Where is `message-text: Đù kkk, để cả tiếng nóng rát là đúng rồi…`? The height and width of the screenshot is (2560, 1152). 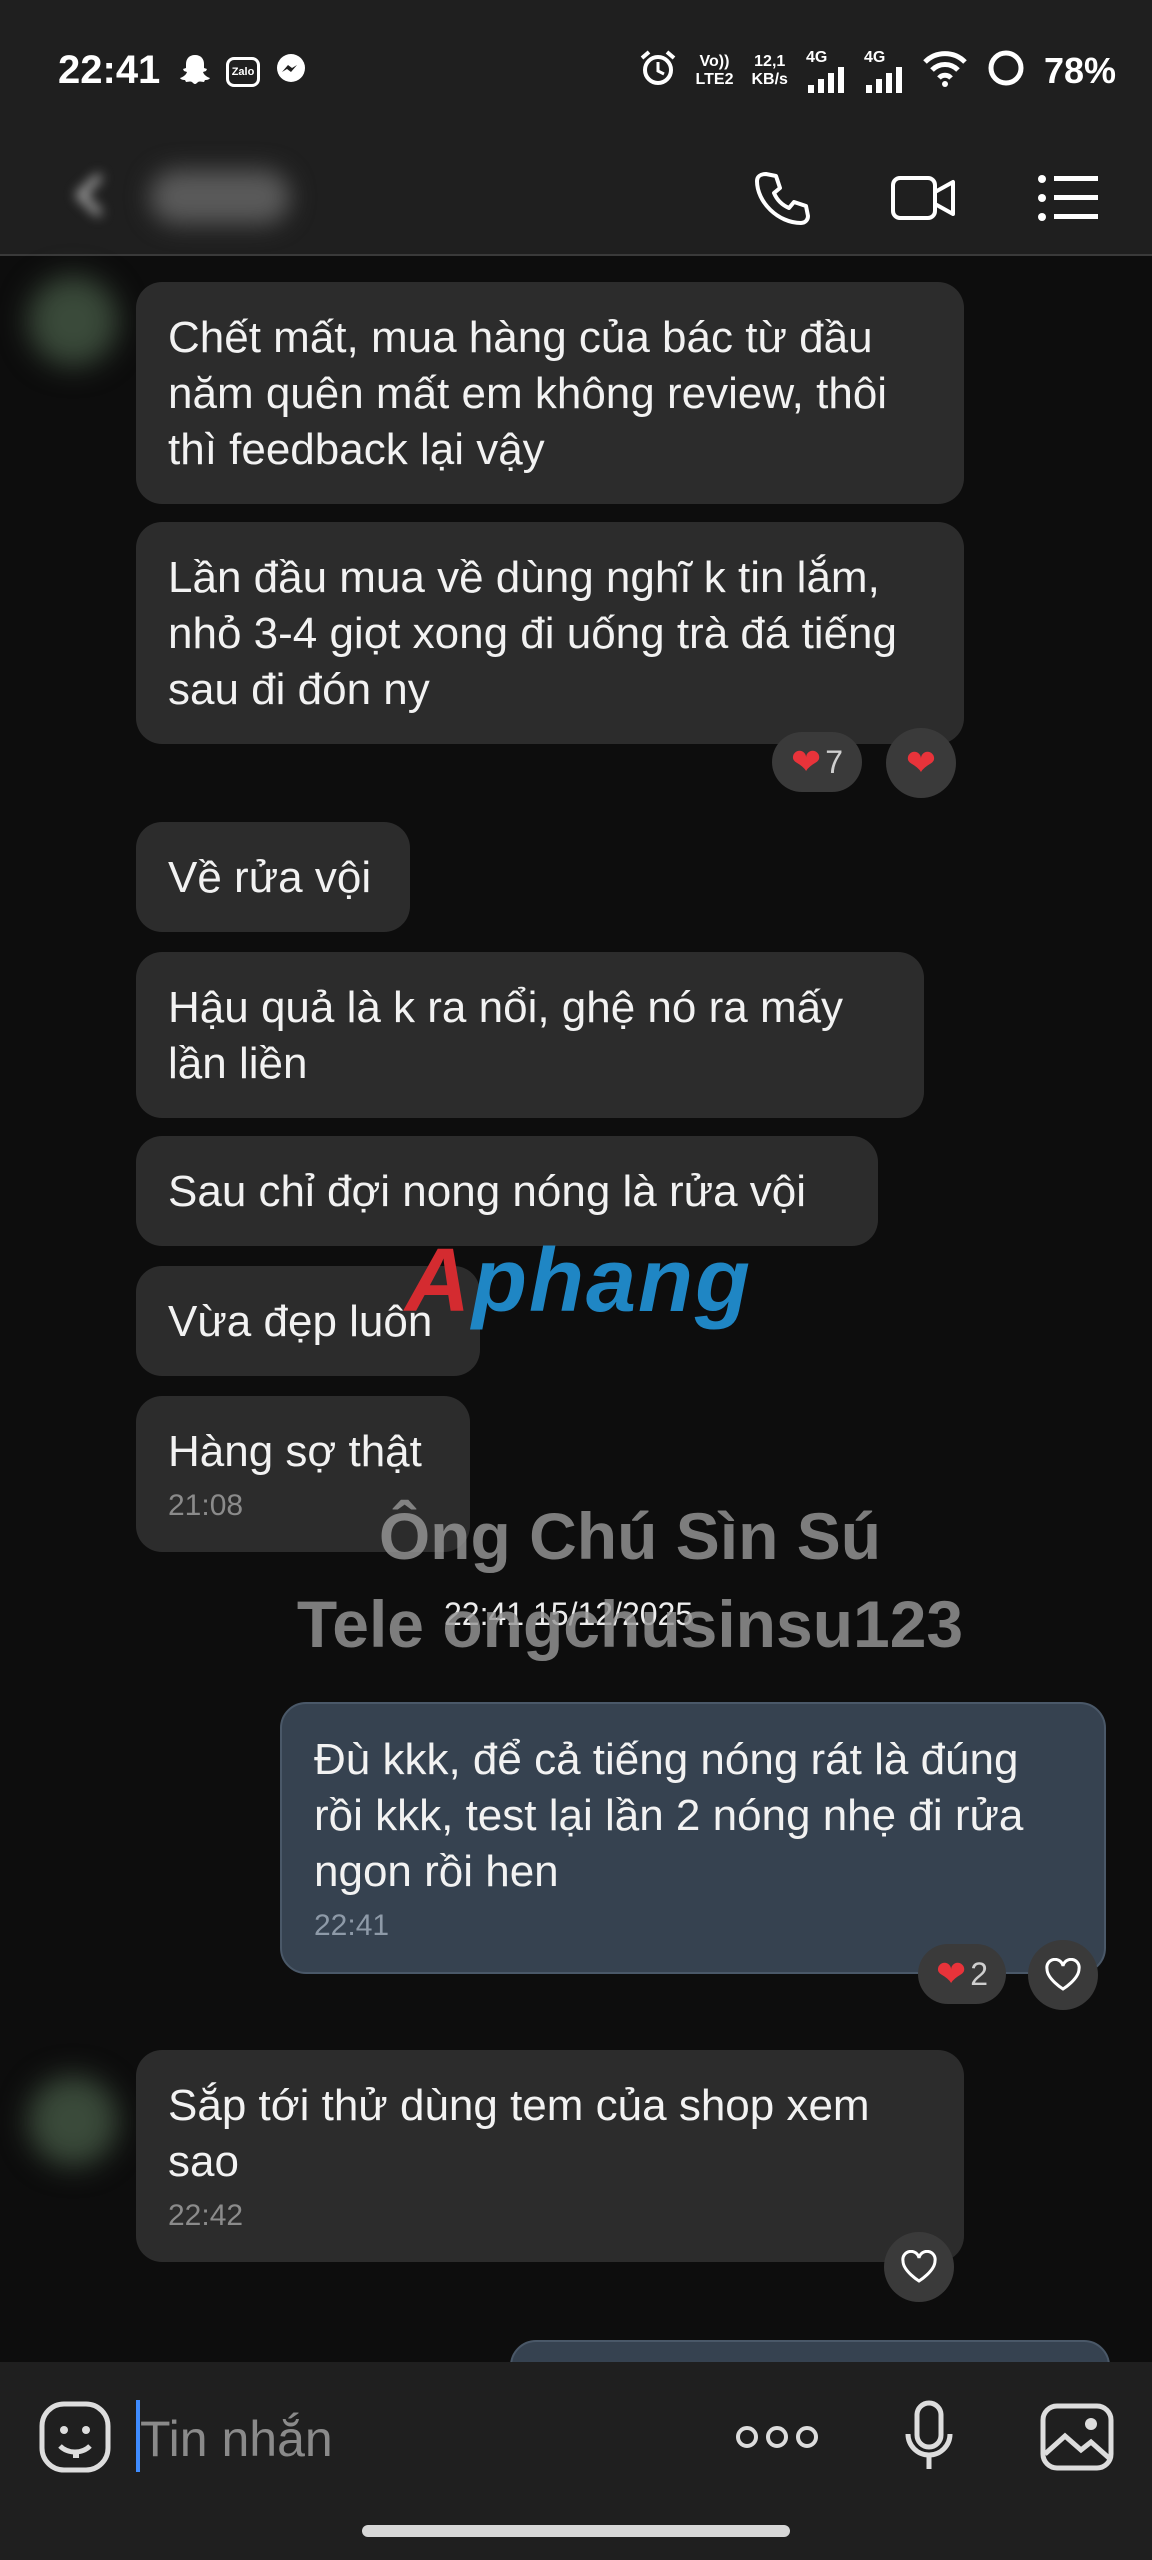 message-text: Đù kkk, để cả tiếng nóng rát là đúng rồi… is located at coordinates (669, 1815).